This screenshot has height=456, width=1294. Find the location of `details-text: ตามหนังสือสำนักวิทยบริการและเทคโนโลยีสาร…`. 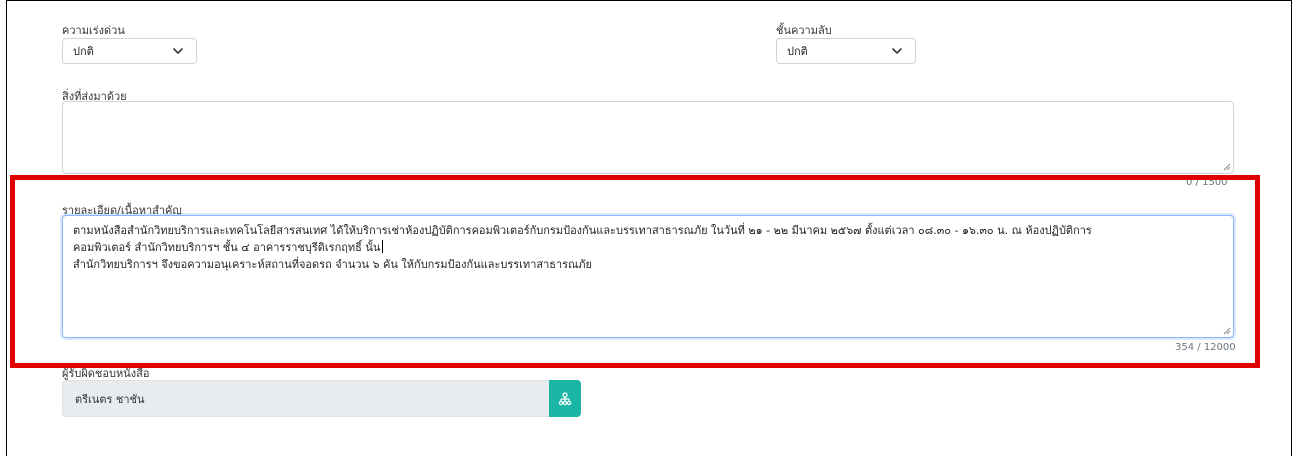

details-text: ตามหนังสือสำนักวิทยบริการและเทคโนโลยีสาร… is located at coordinates (647, 247).